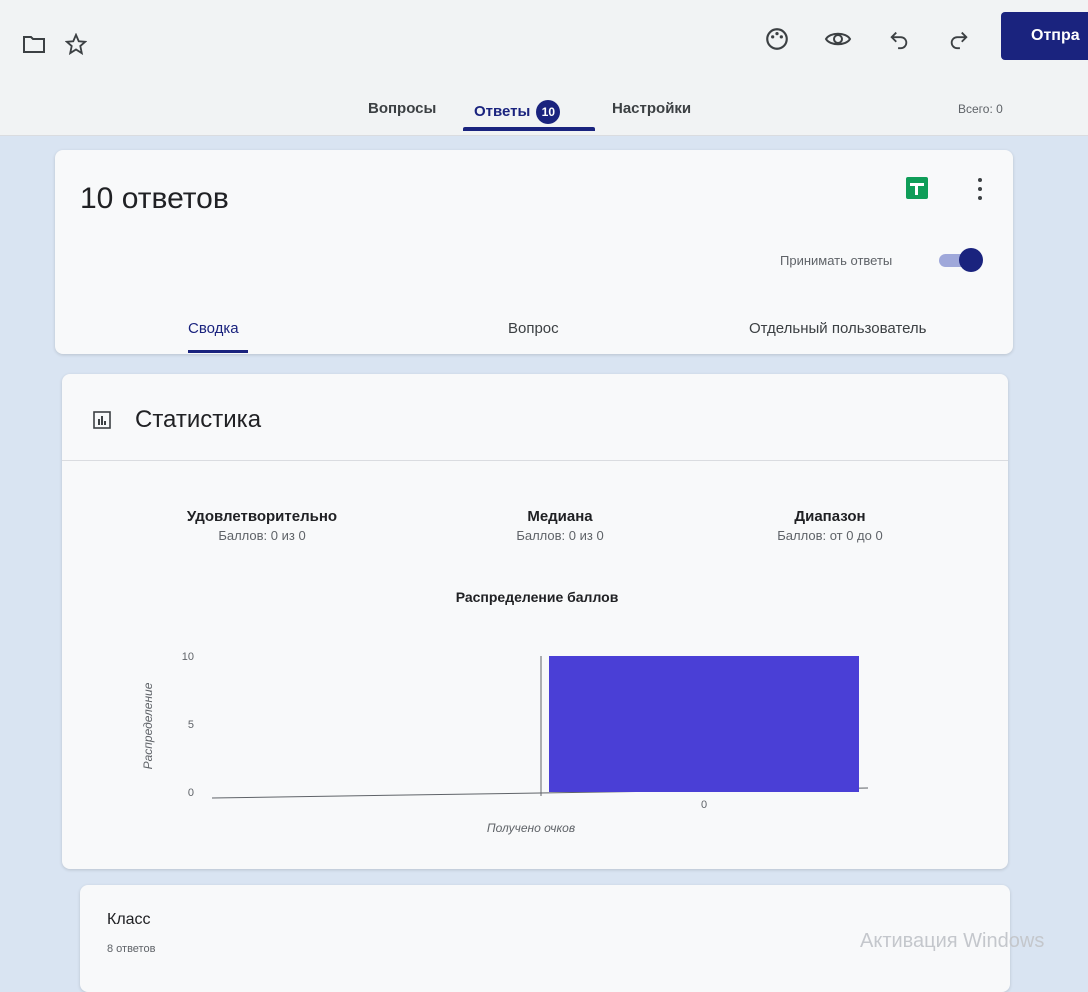  I want to click on y-tick-label: 5, so click(191, 725).